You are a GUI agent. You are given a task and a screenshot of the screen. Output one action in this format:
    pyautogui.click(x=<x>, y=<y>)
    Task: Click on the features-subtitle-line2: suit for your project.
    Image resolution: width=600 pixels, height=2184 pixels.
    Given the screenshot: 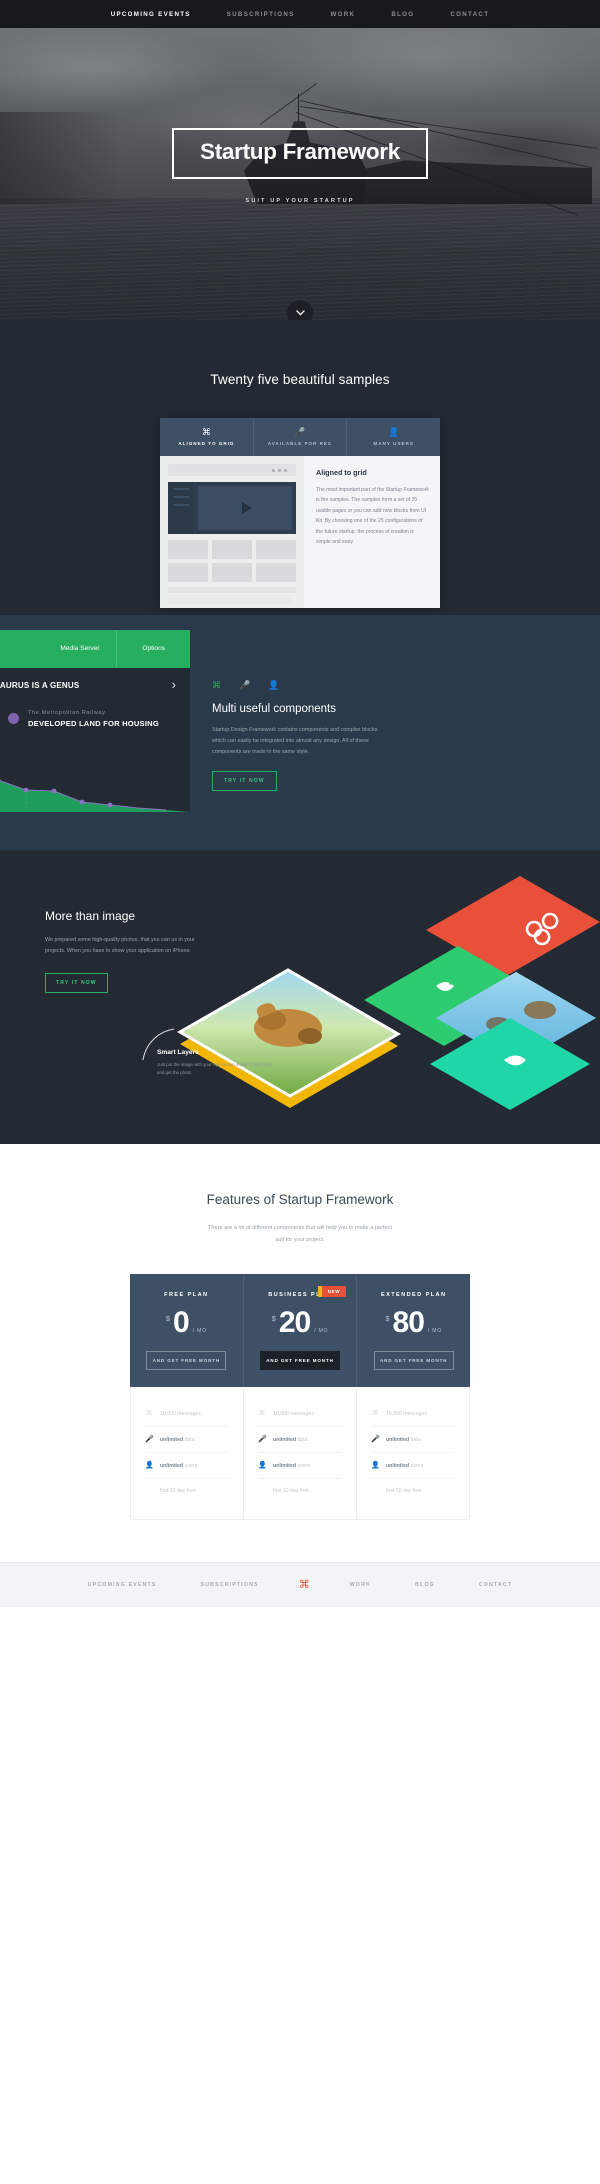 What is the action you would take?
    pyautogui.click(x=300, y=1239)
    